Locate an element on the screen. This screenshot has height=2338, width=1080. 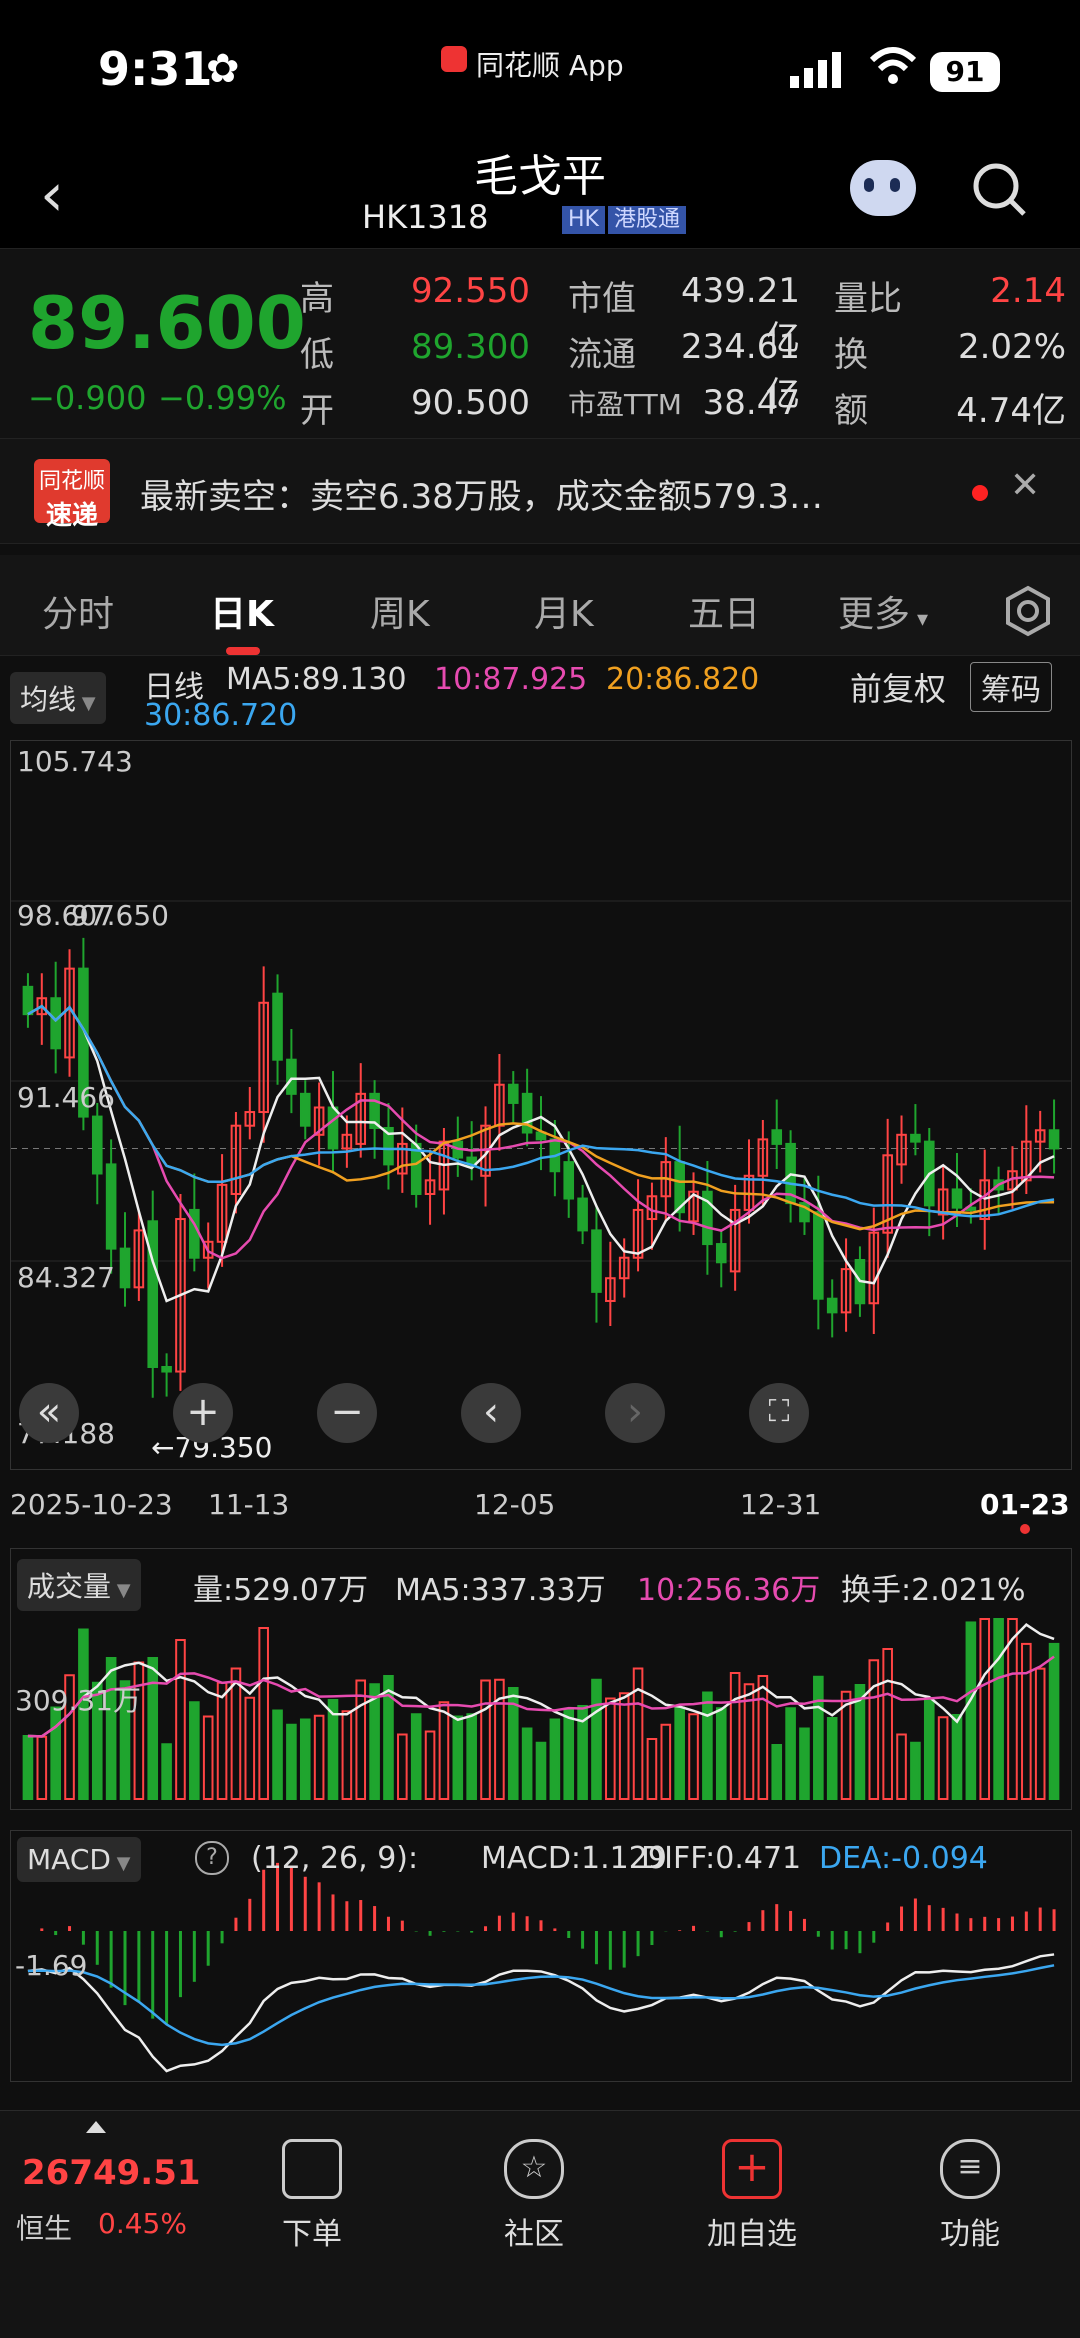
return-to-app: 同花顺 App is located at coordinates (550, 64).